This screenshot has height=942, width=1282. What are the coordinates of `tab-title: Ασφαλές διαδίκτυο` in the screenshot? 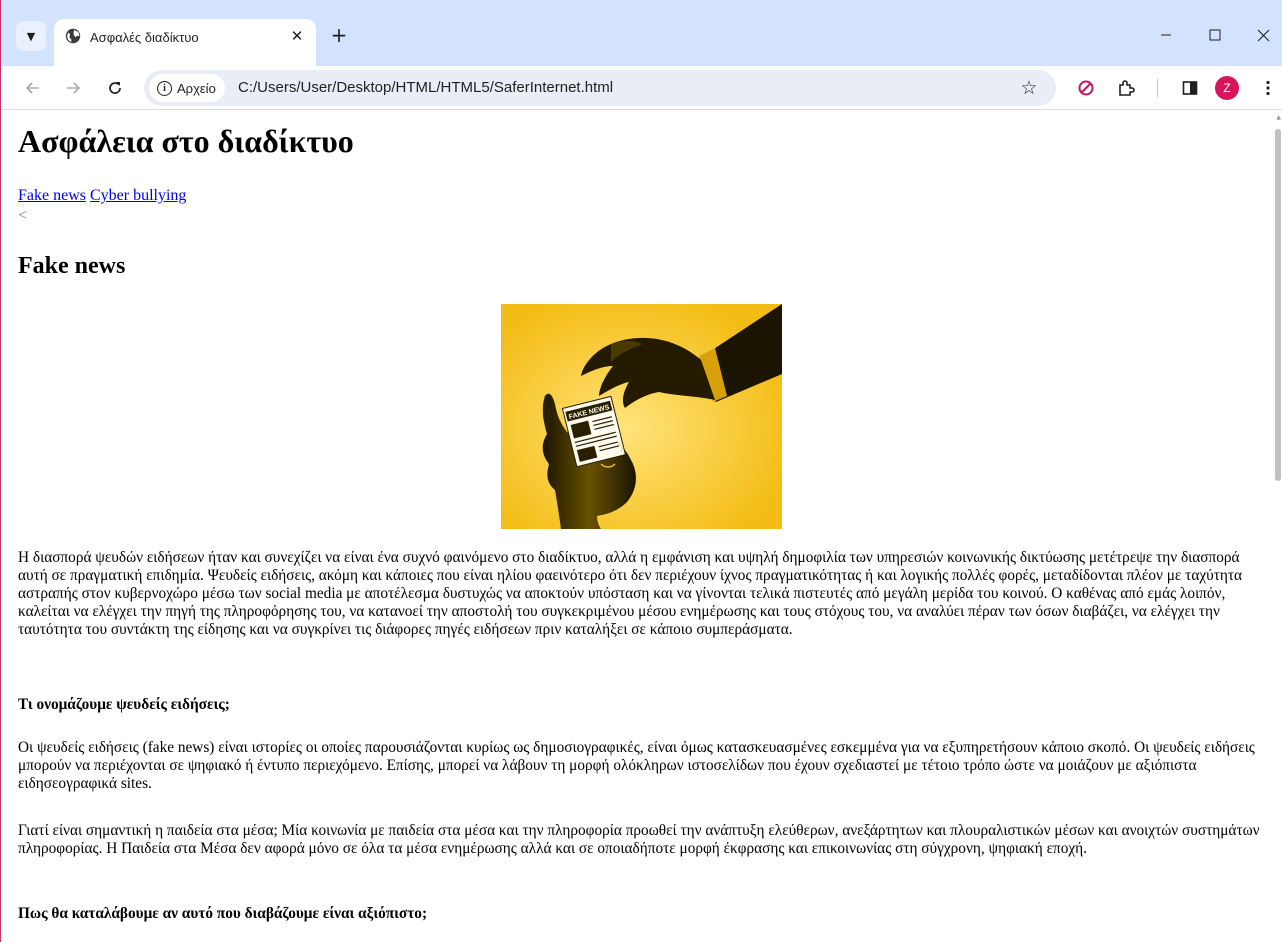 It's located at (144, 37).